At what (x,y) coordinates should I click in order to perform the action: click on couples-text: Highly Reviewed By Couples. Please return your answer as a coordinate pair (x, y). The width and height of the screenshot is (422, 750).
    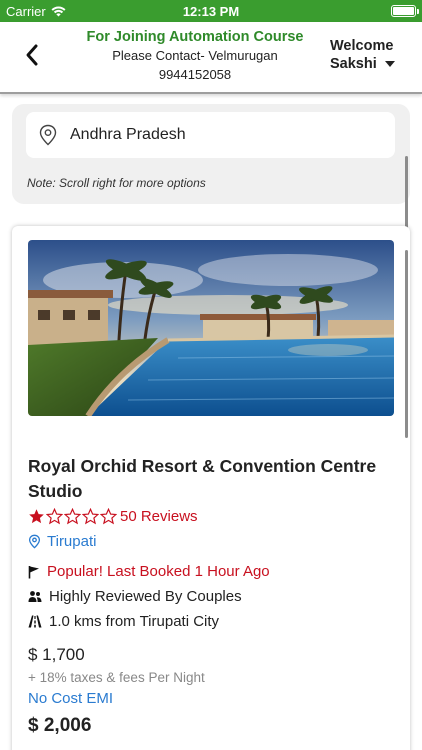
    Looking at the image, I should click on (145, 596).